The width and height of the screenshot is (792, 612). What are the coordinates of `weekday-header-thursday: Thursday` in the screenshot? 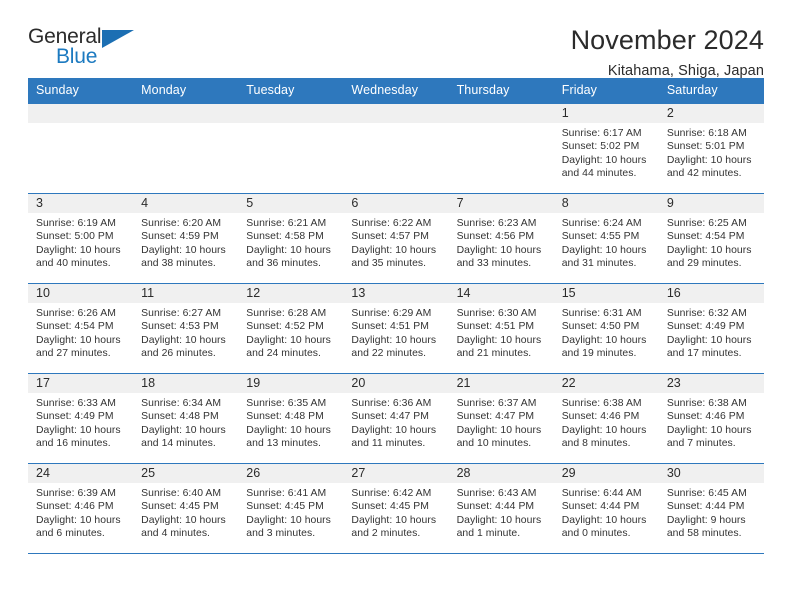 It's located at (501, 91).